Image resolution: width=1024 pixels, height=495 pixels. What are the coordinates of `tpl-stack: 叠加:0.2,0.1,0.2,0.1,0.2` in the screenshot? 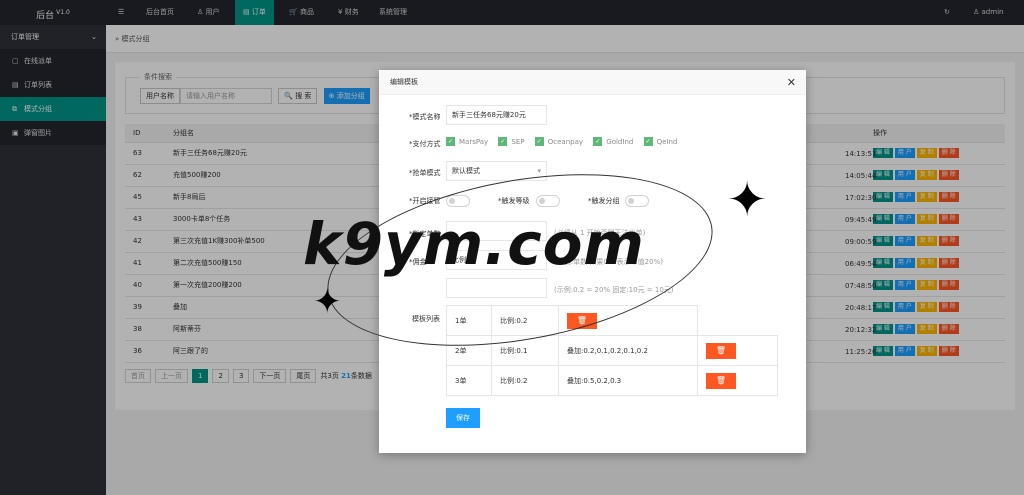 It's located at (628, 350).